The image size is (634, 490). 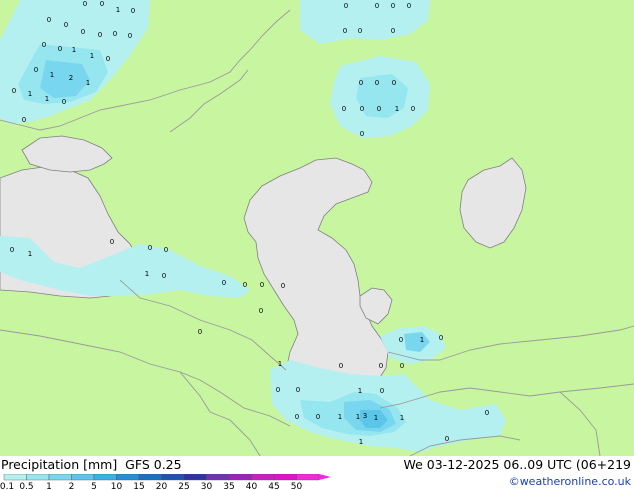 I want to click on precip-color-legend: 0.1 0.5 1 2 5 10 15 20 25 30 35 40 45 50, so click(x=165, y=482).